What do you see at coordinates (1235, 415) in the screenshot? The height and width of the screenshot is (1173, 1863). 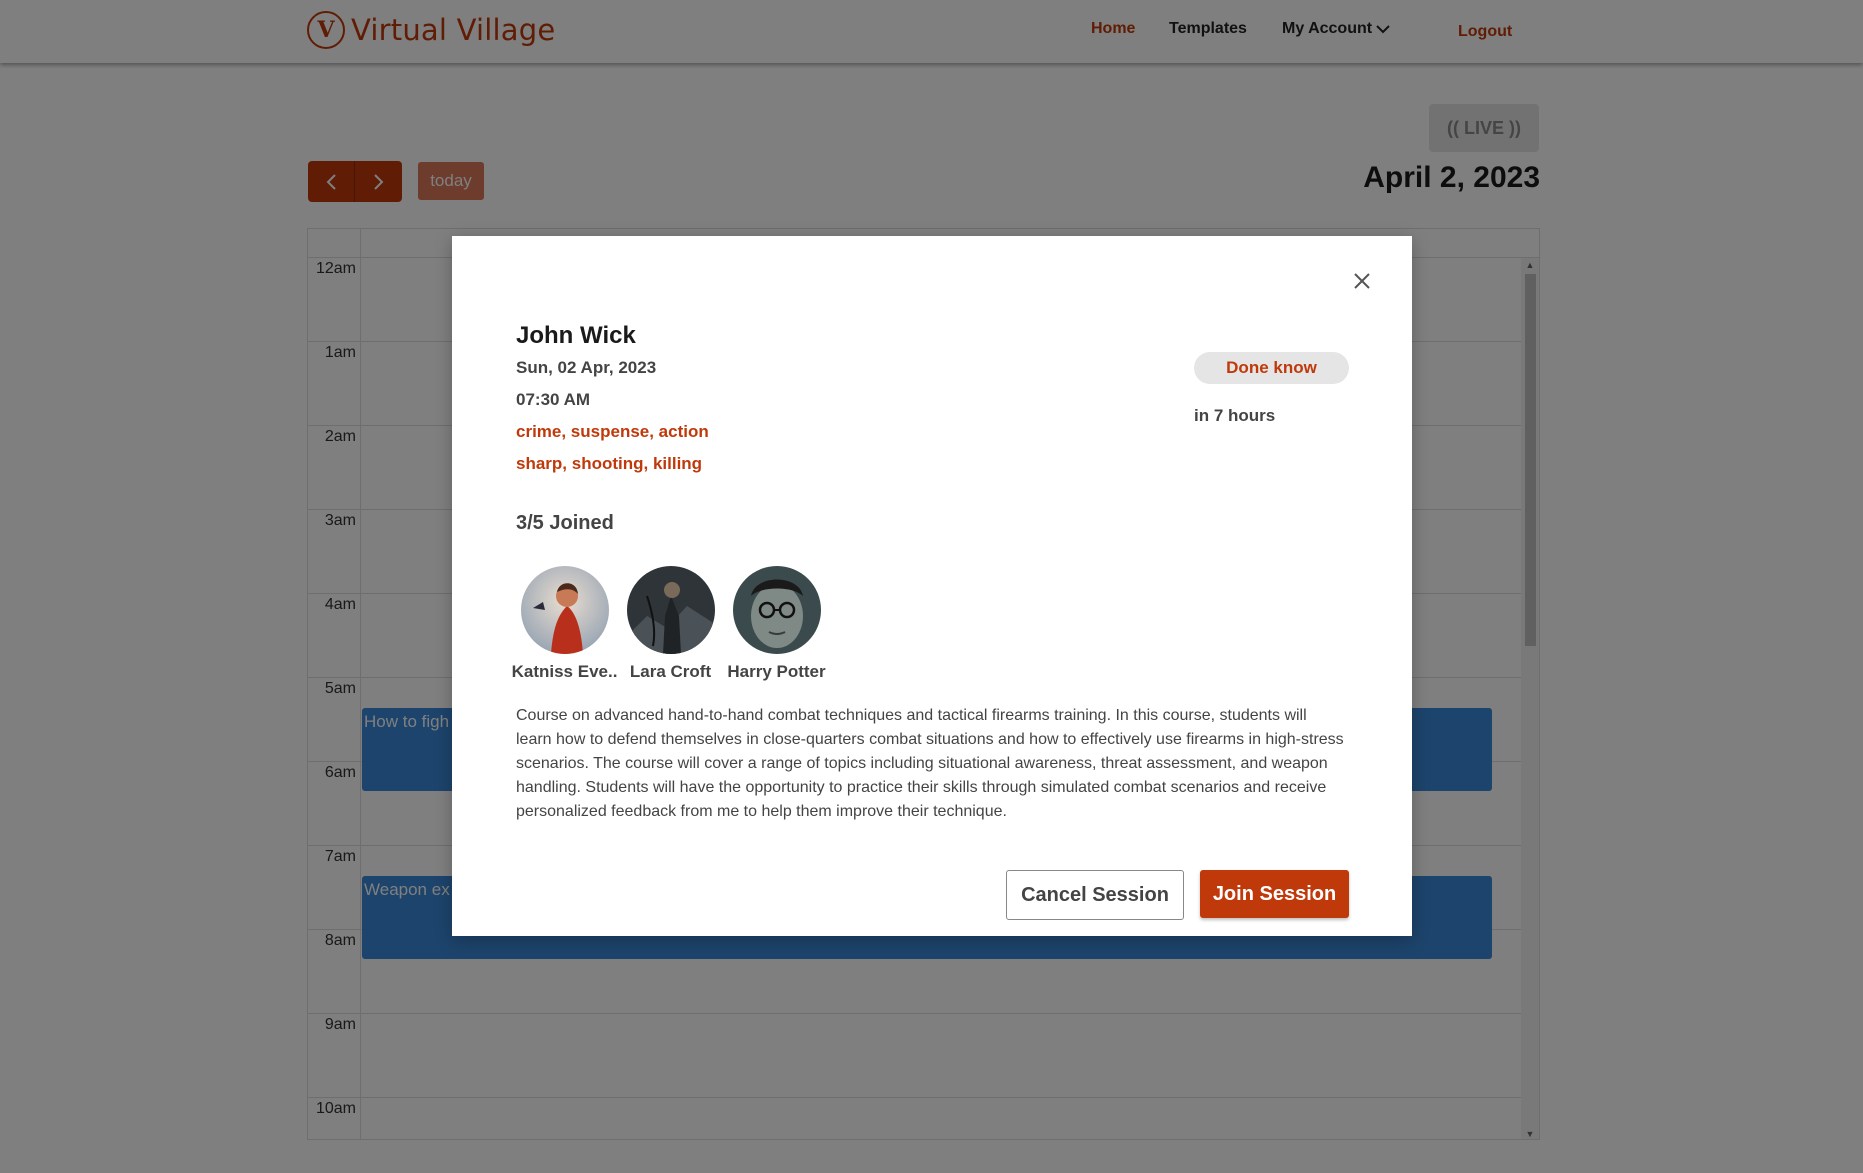 I see `session-countdown: in 7 hours` at bounding box center [1235, 415].